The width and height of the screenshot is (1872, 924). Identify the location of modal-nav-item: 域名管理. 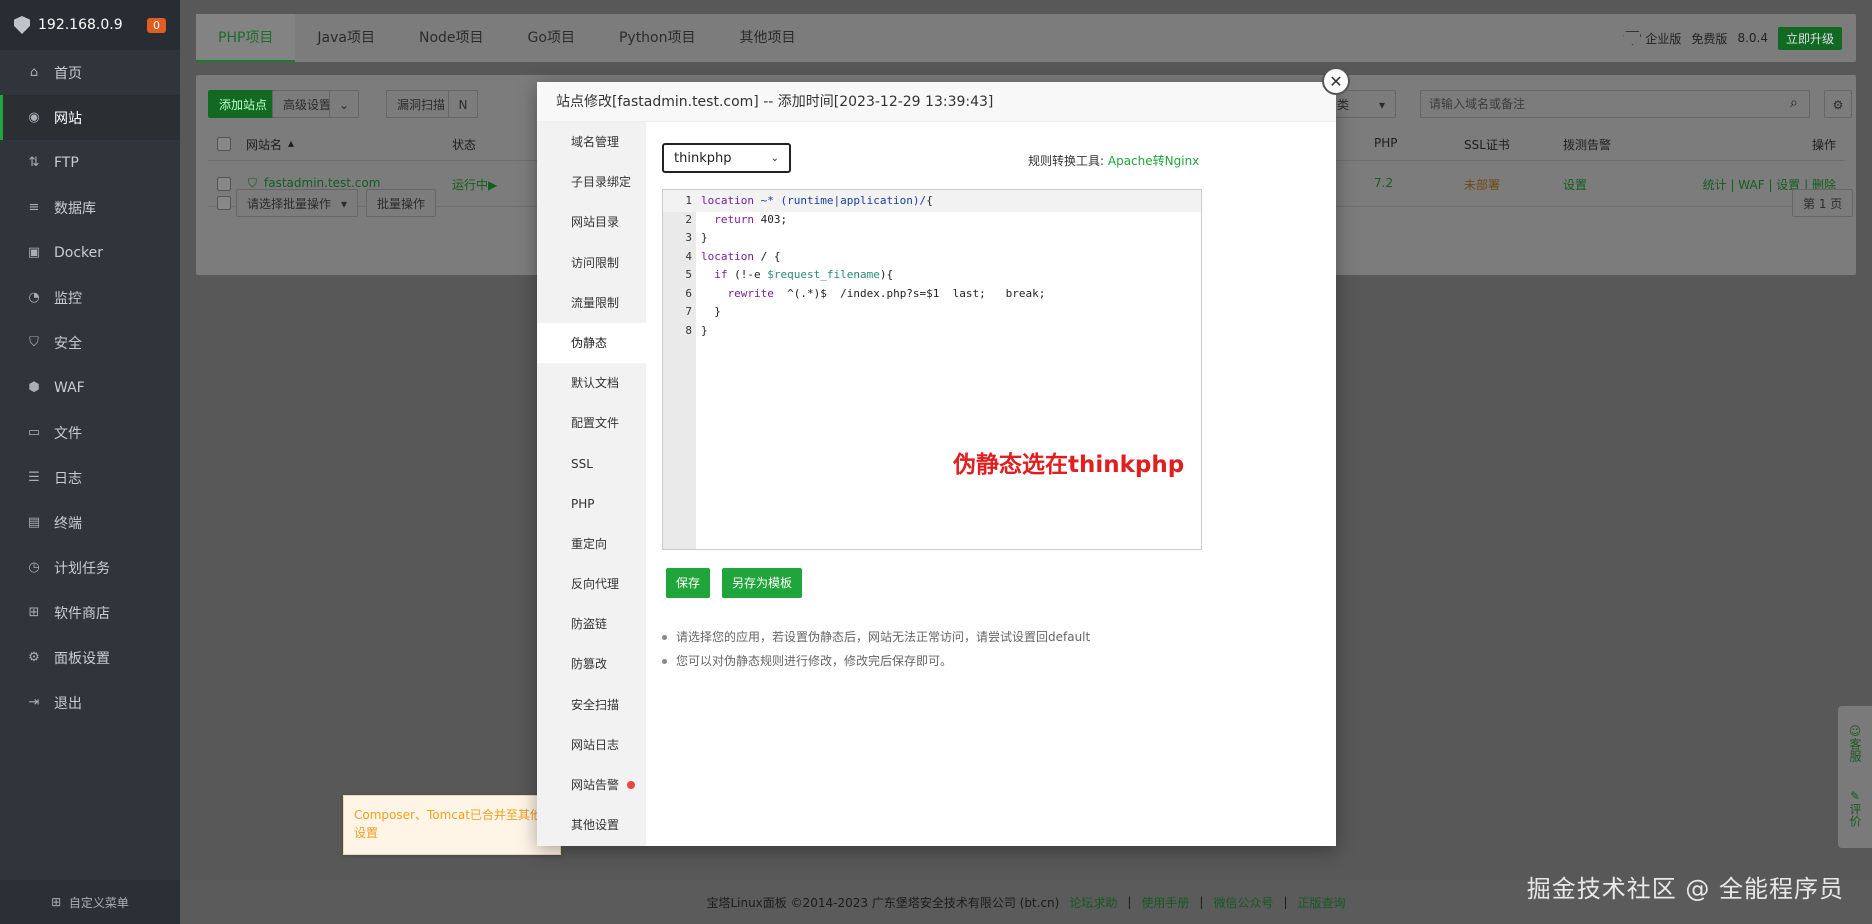
(591, 142).